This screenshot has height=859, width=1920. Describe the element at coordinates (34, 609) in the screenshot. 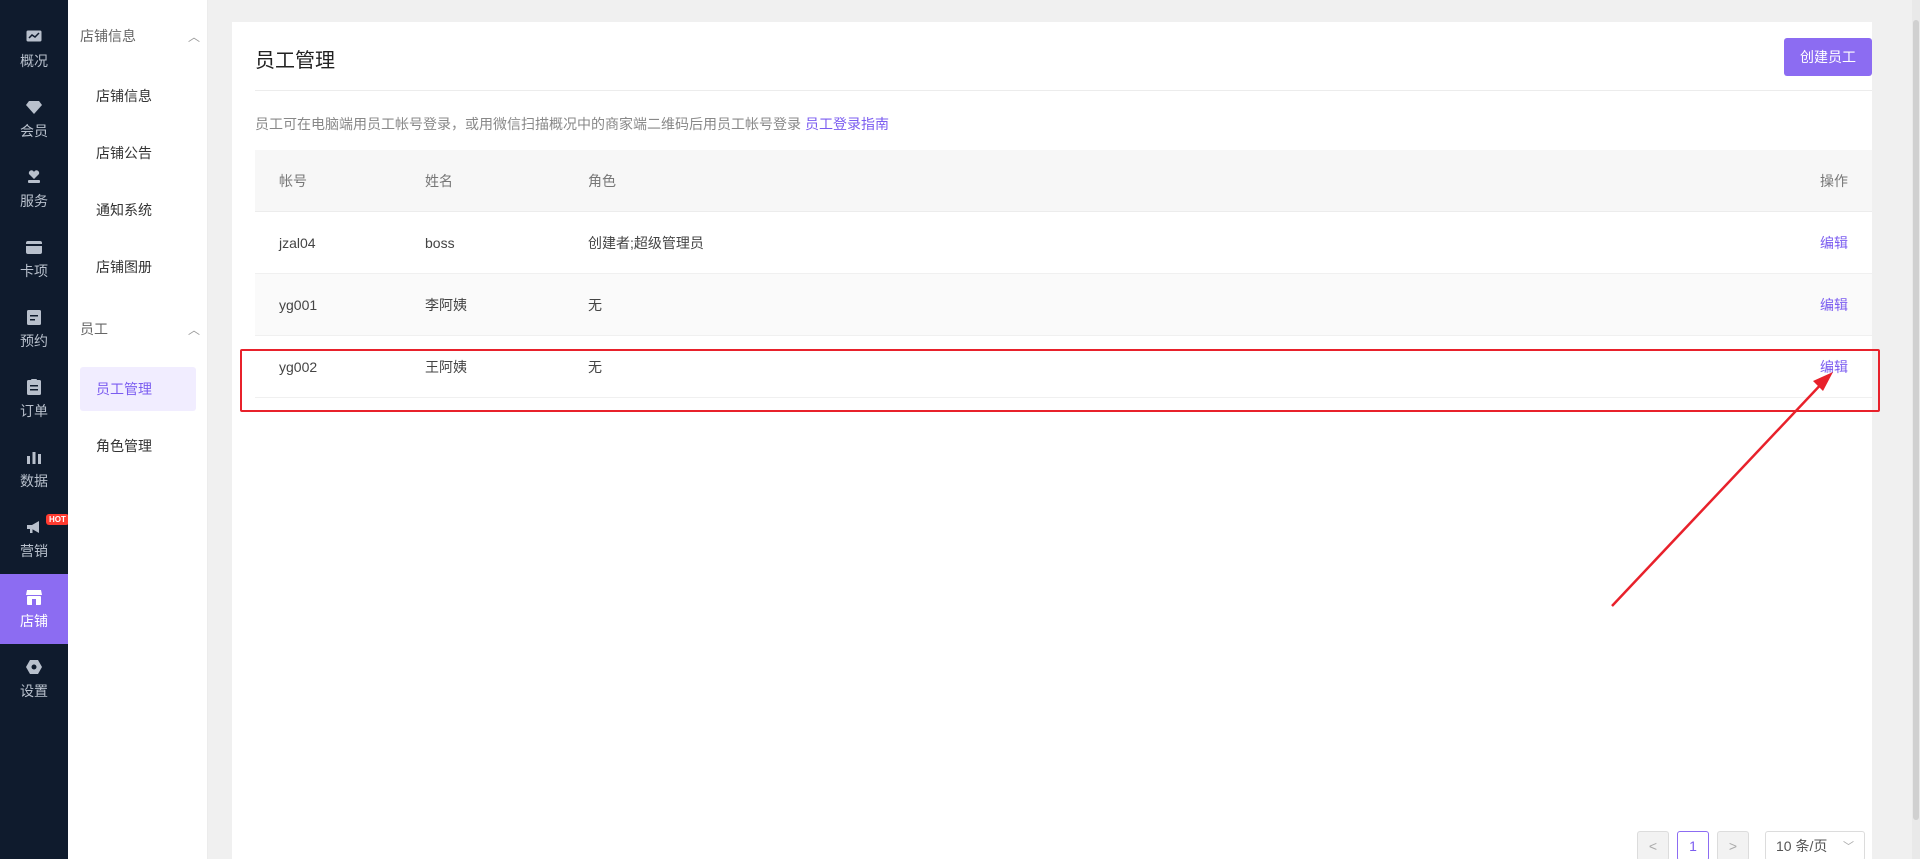

I see `rail-item-store: 店铺` at that location.